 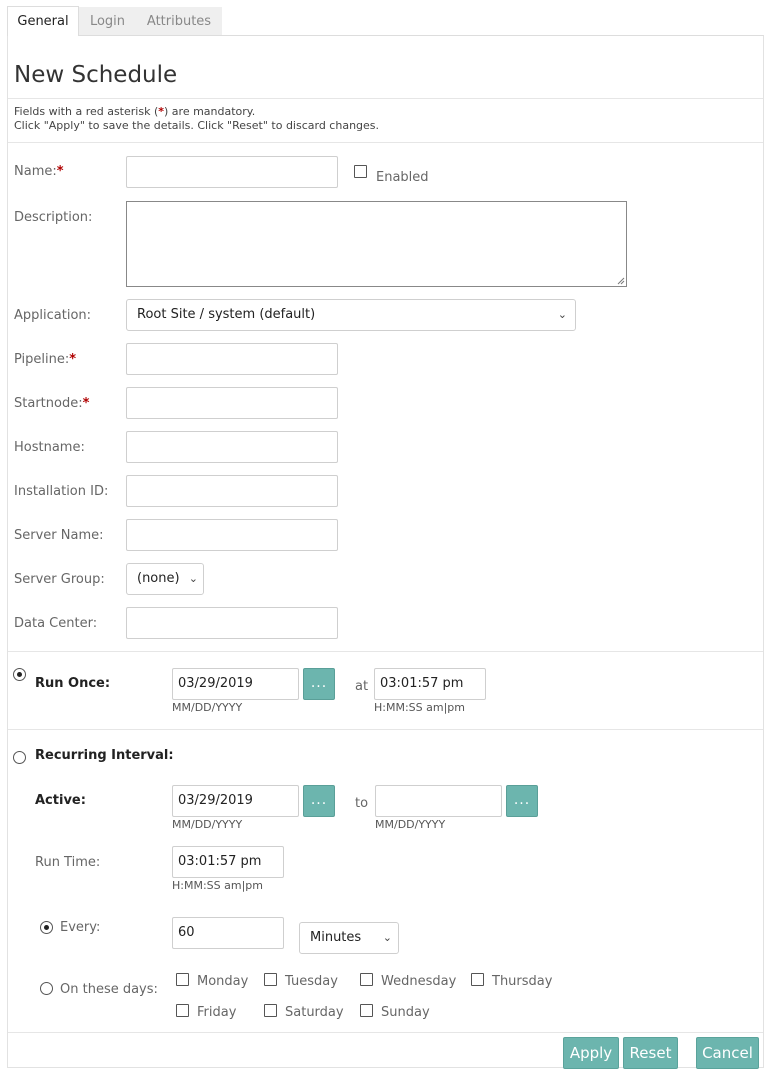 I want to click on active-from-date-input: 03/29/2019, so click(x=235, y=801).